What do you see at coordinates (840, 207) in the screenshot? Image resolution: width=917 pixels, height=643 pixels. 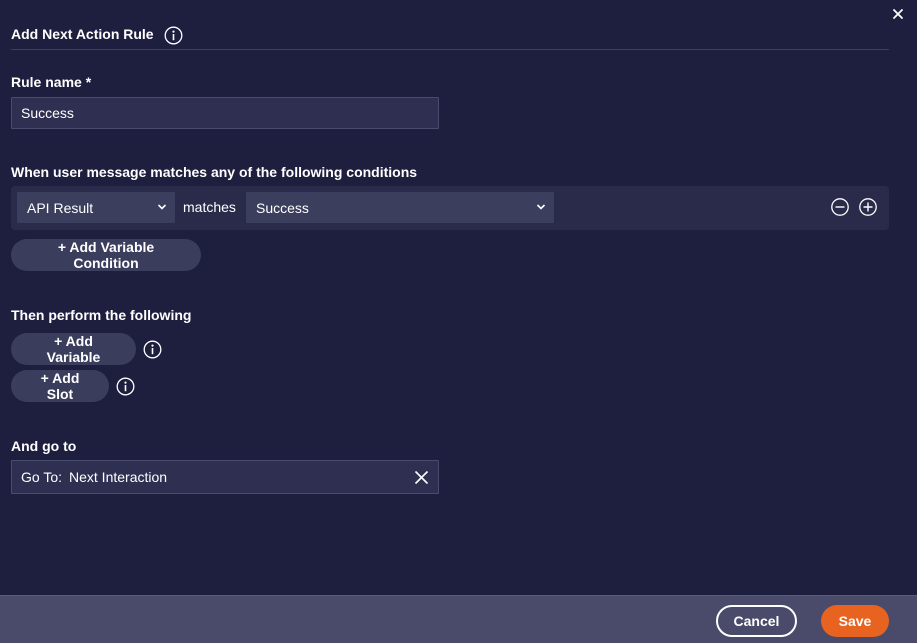 I see `remove-condition-icon` at bounding box center [840, 207].